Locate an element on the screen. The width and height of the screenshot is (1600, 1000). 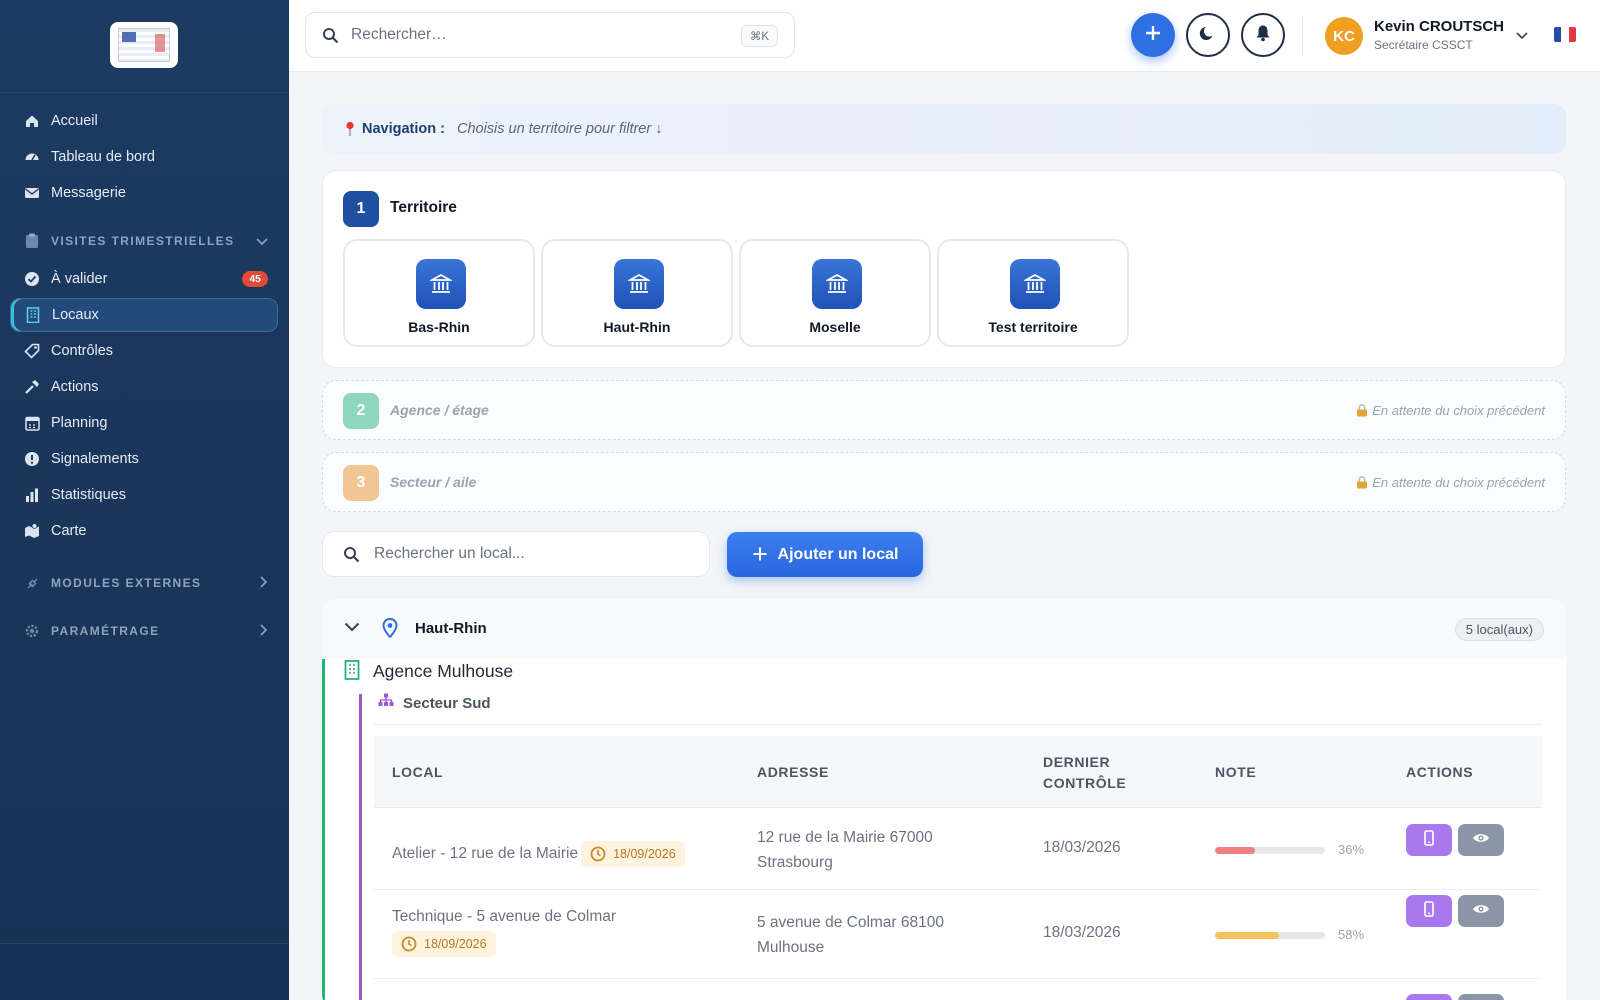
plus-icon is located at coordinates (1153, 35).